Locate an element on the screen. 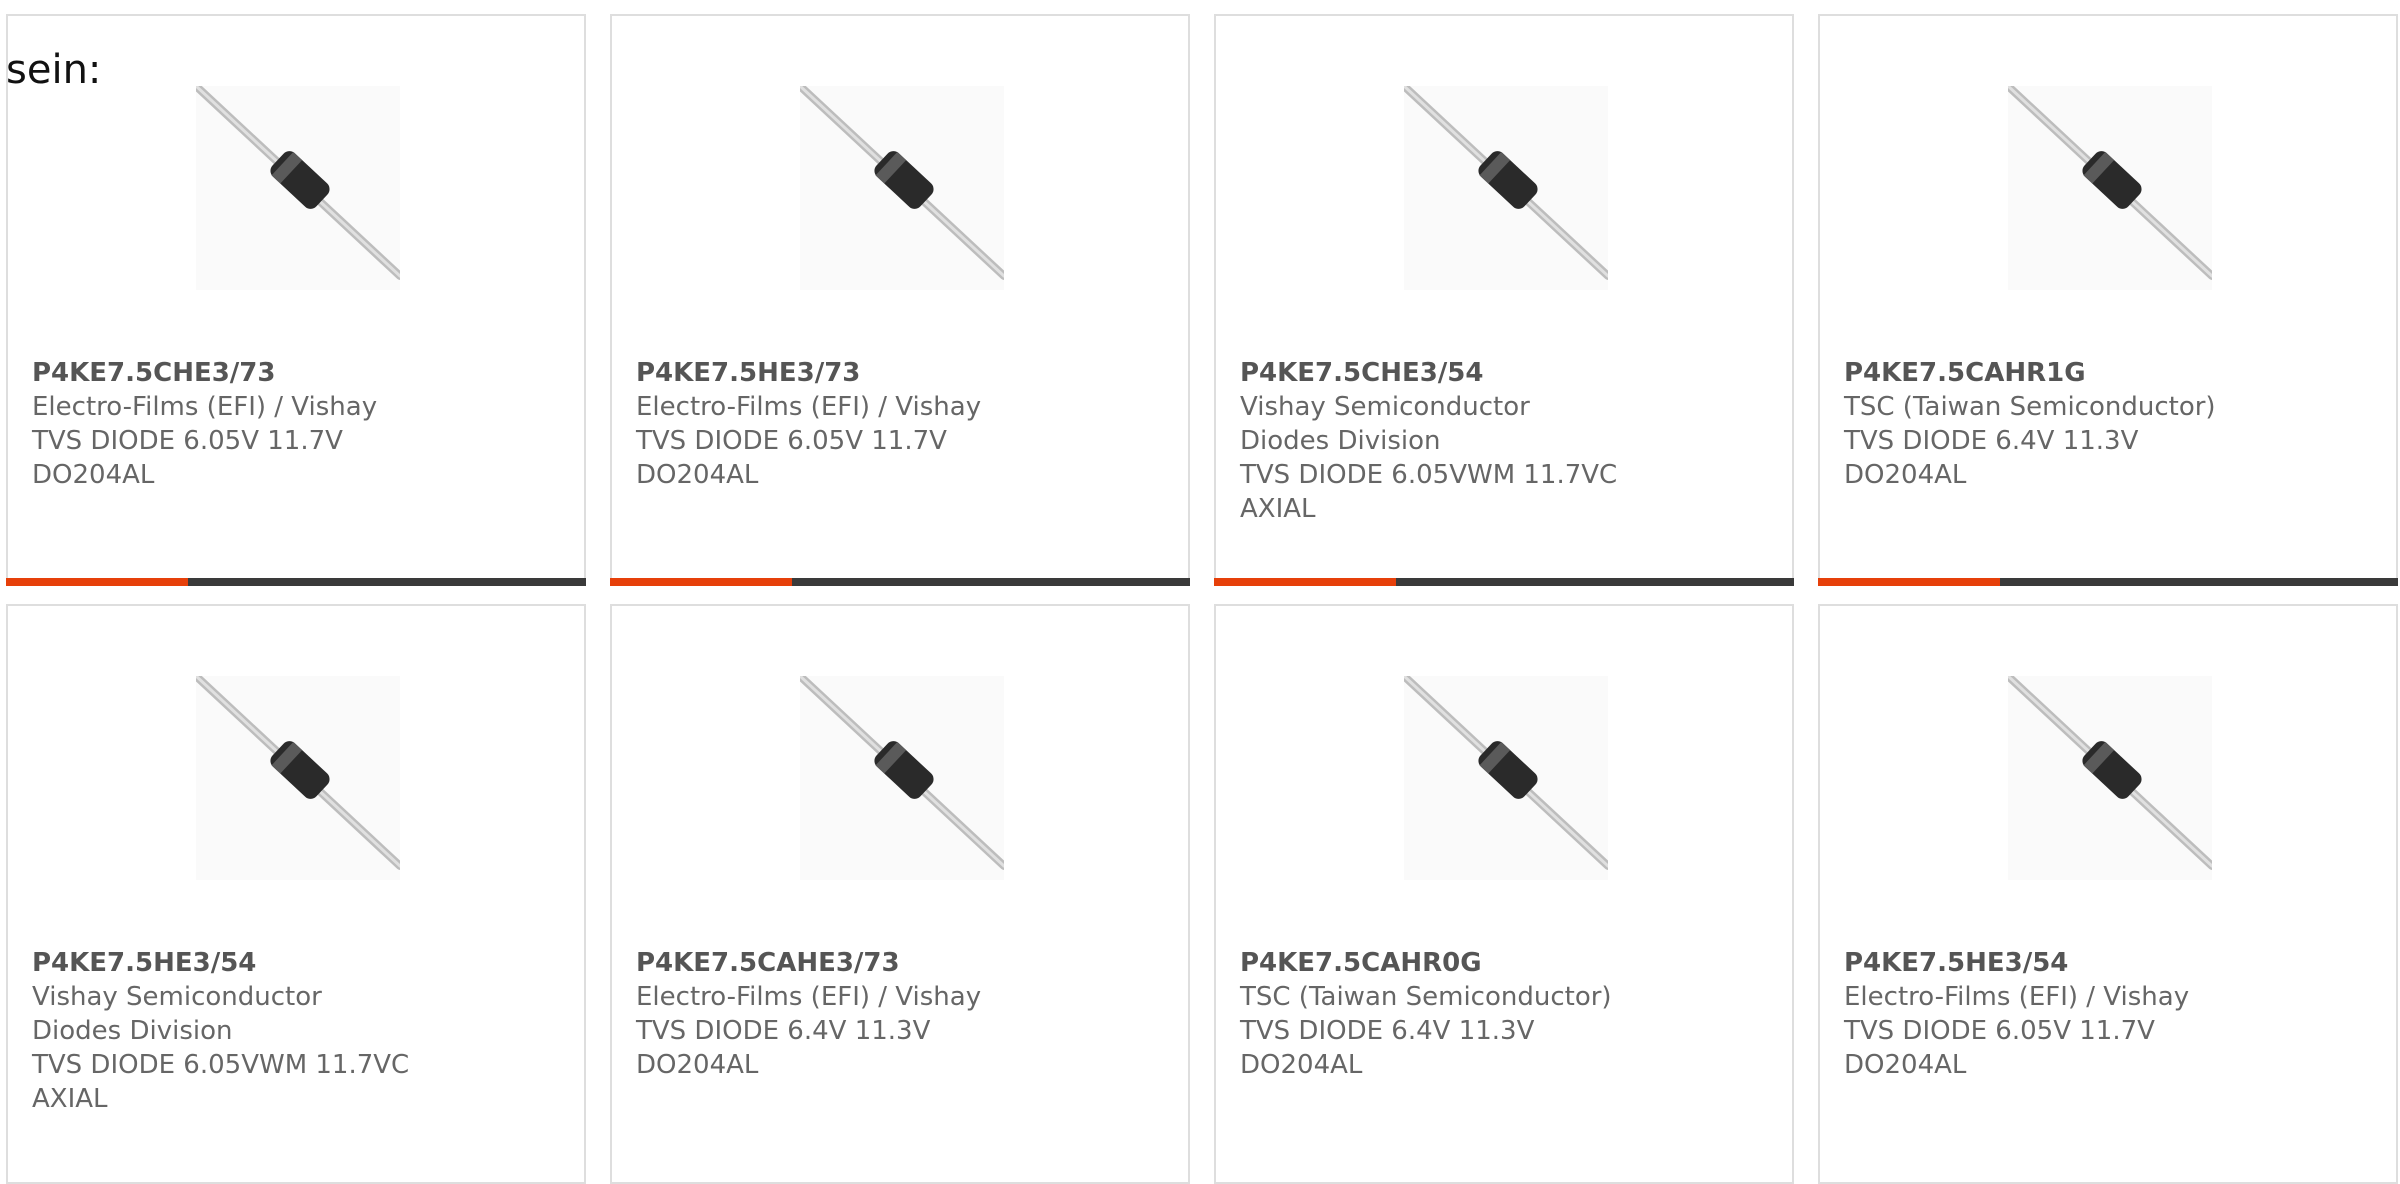  part-number-link: P4KE7.5CHE3/54 is located at coordinates (1430, 373).